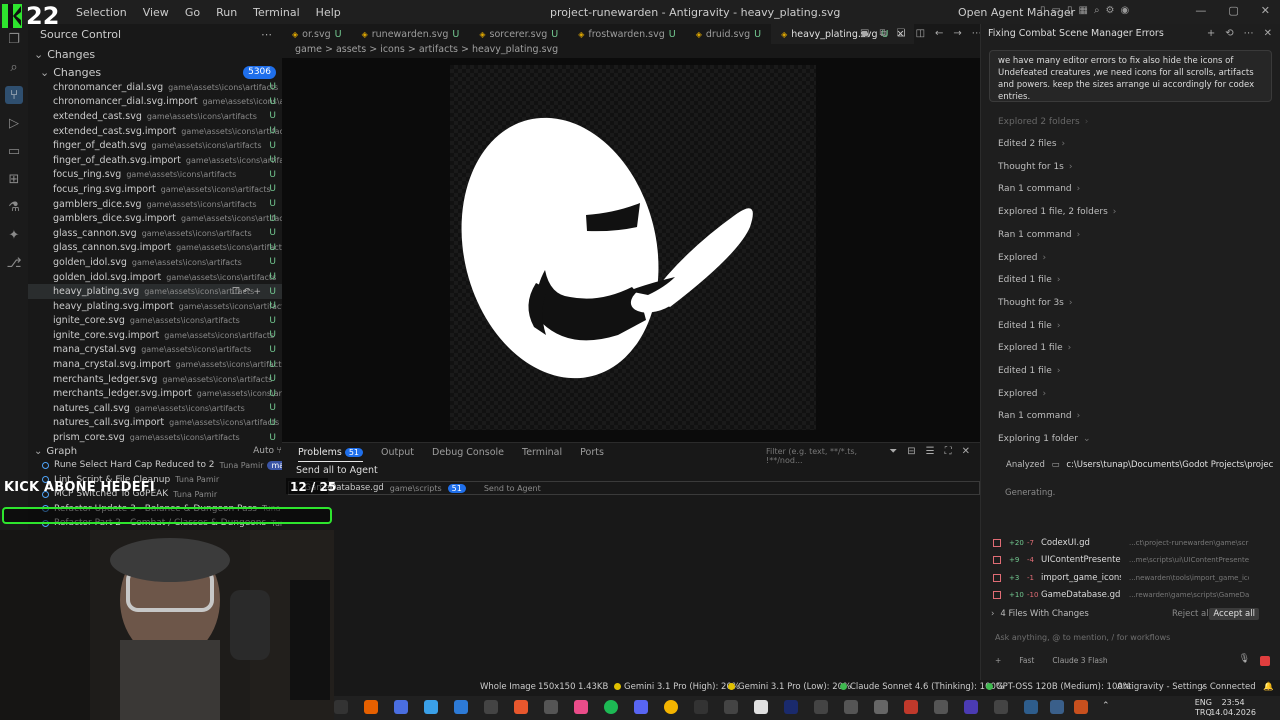 The height and width of the screenshot is (720, 1280). I want to click on file-actions: ❐↶+, so click(248, 292).